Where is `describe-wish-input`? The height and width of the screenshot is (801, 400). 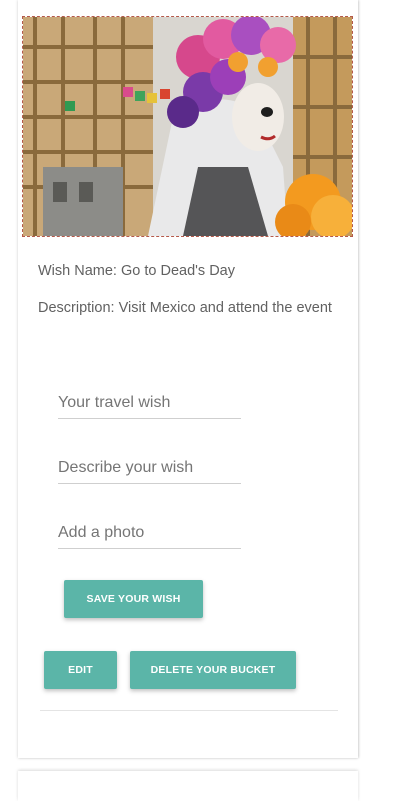 describe-wish-input is located at coordinates (149, 468).